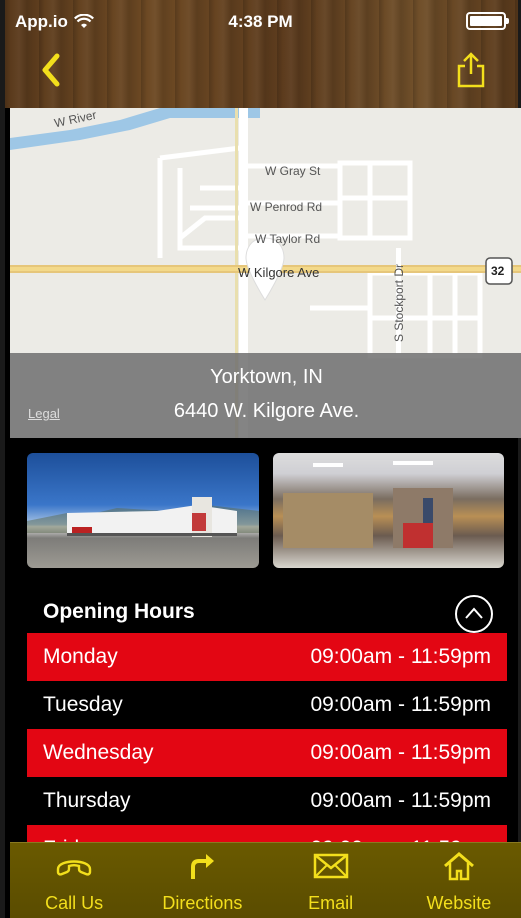 This screenshot has height=918, width=521. Describe the element at coordinates (293, 171) in the screenshot. I see `map-label-gray-st: W Gray St` at that location.